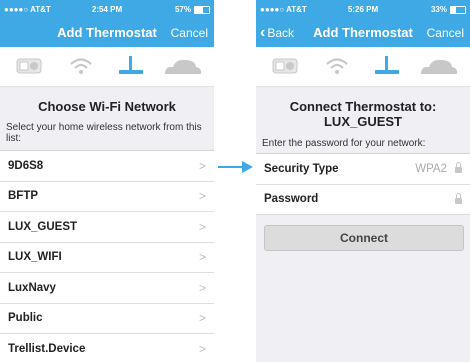 This screenshot has height=362, width=470. What do you see at coordinates (363, 9) in the screenshot?
I see `status-bar: ●●●●○ AT&T 5:26 PM 33%` at bounding box center [363, 9].